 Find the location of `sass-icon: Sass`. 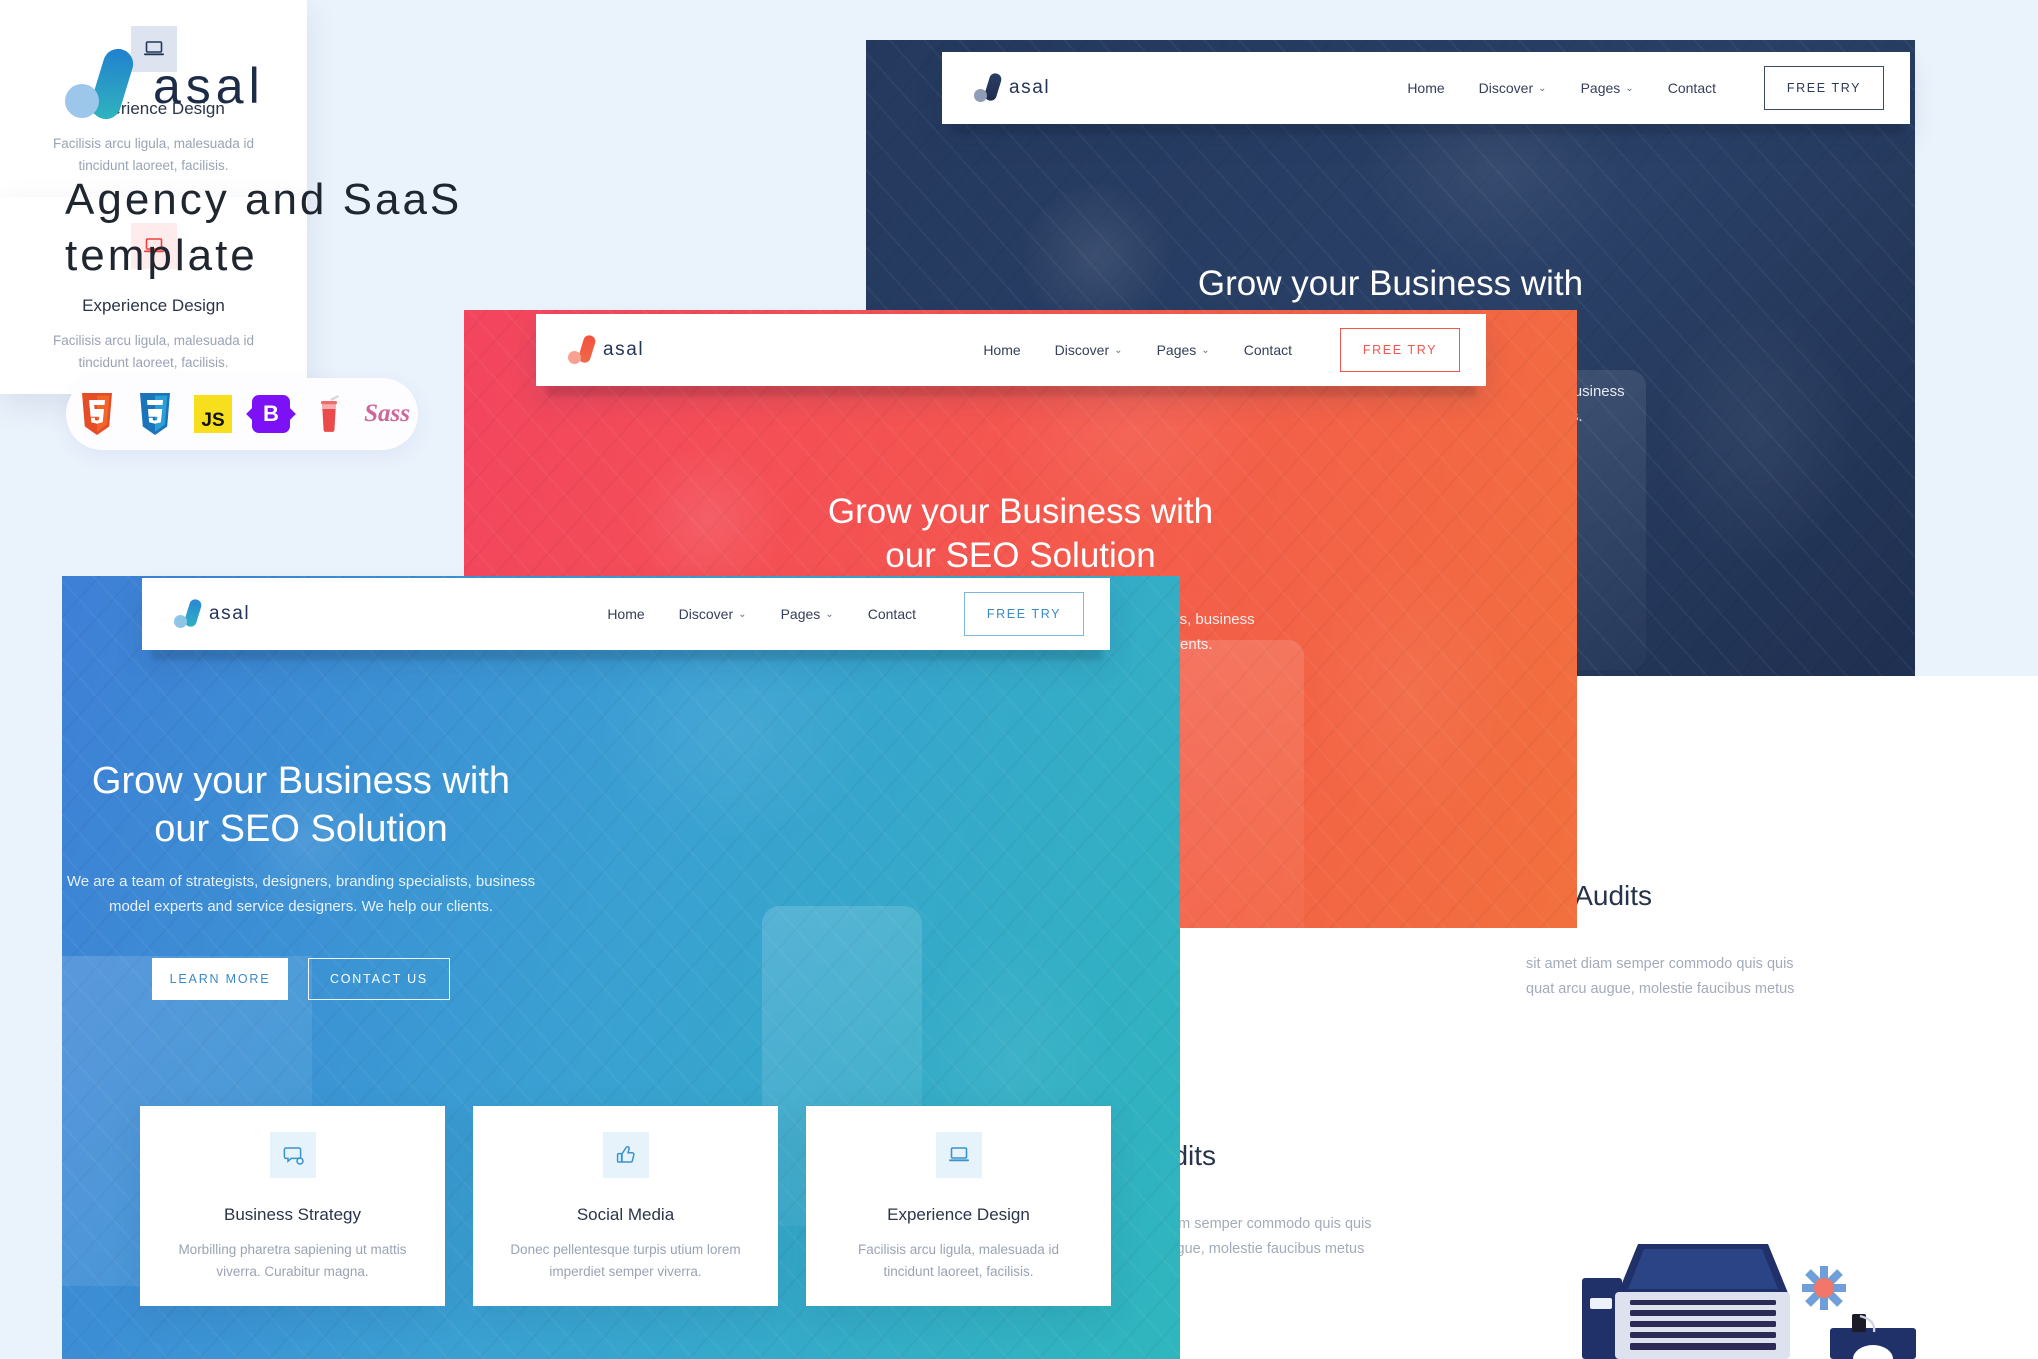

sass-icon: Sass is located at coordinates (387, 414).